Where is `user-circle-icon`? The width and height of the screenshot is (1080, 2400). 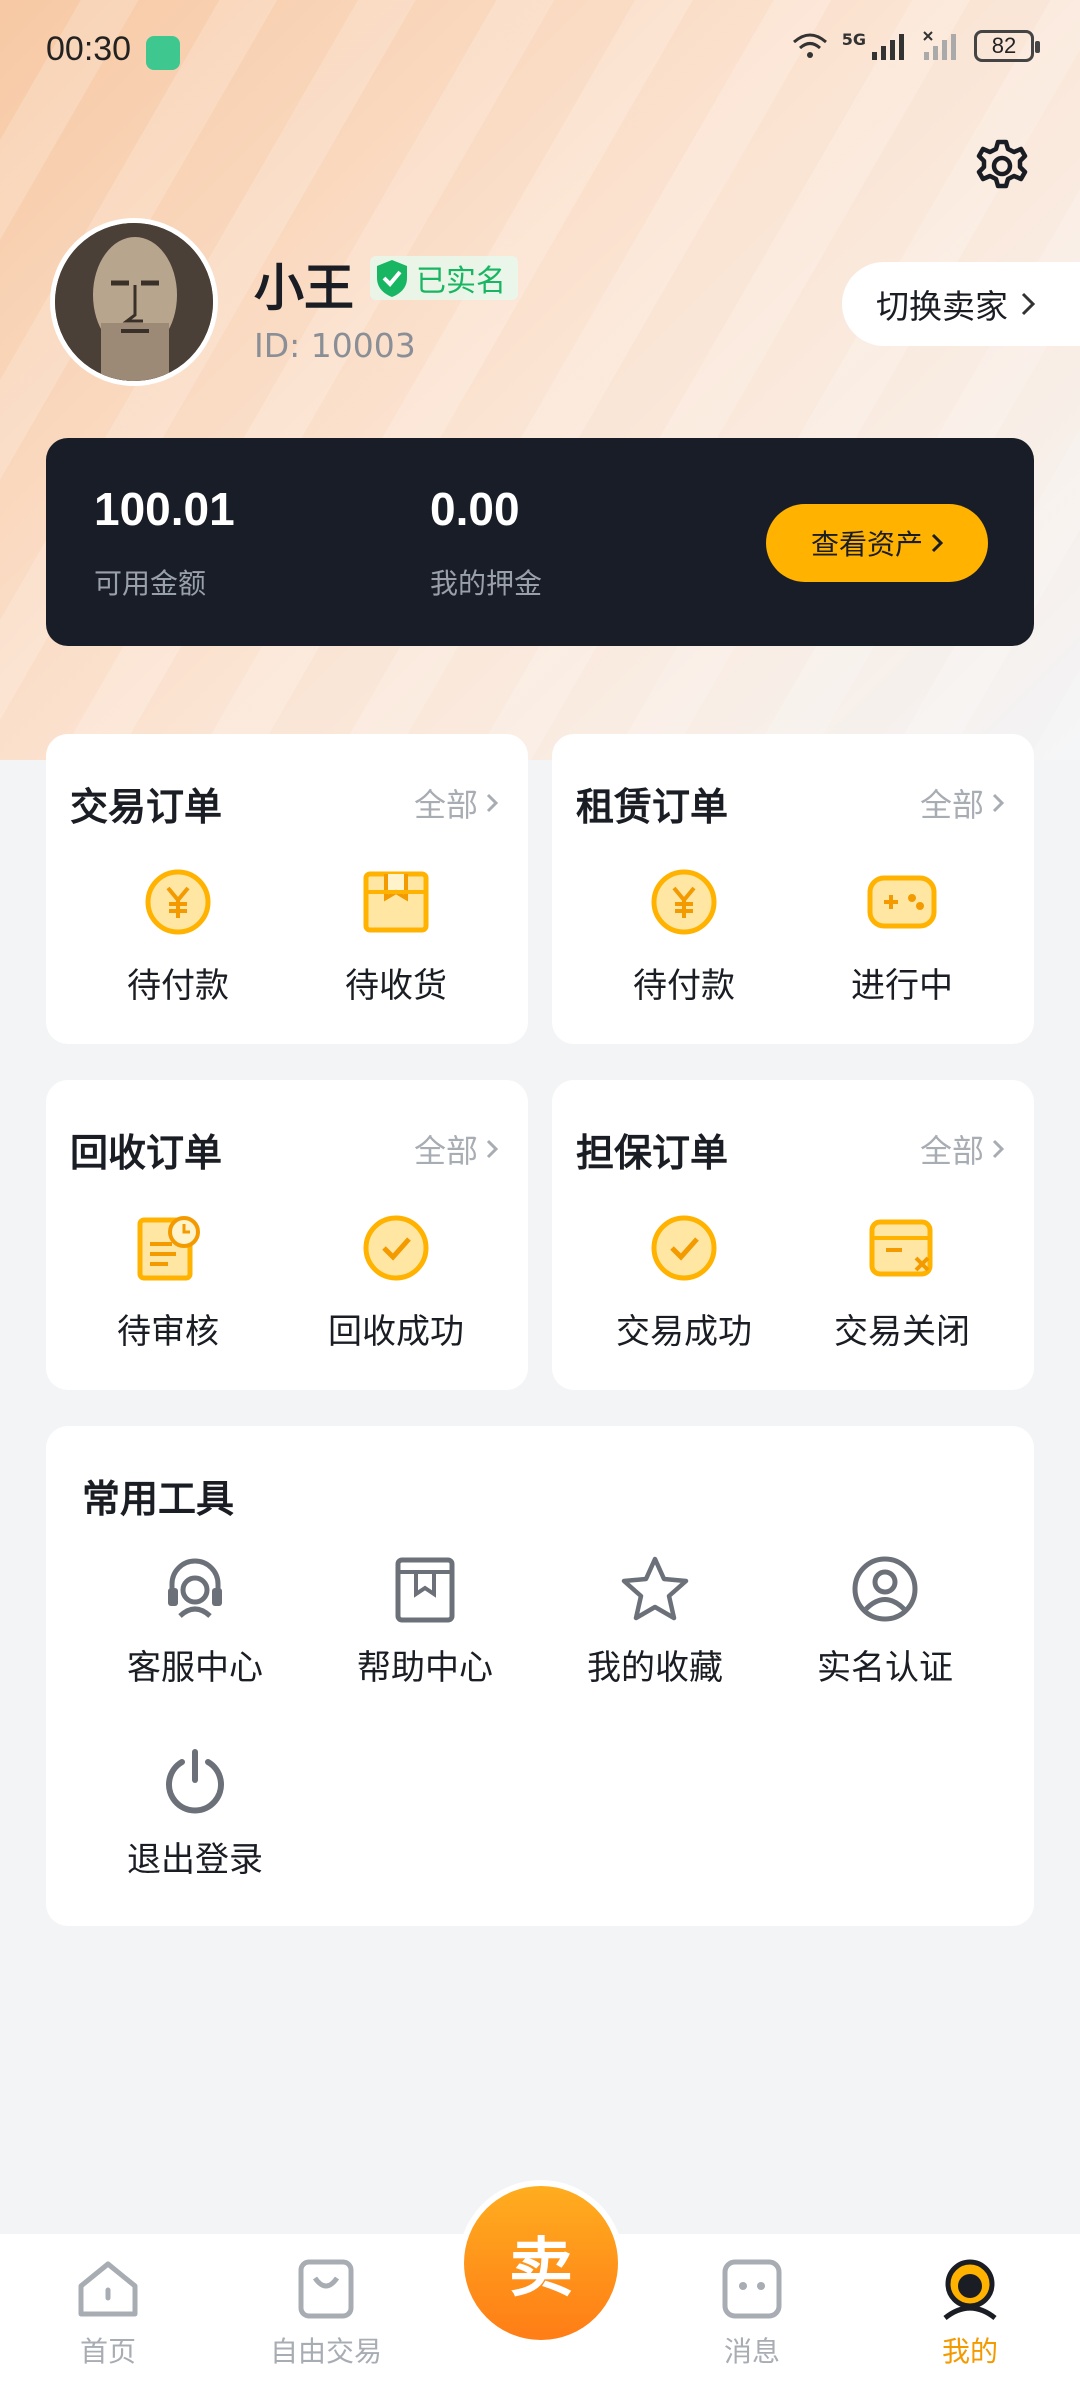 user-circle-icon is located at coordinates (885, 1589).